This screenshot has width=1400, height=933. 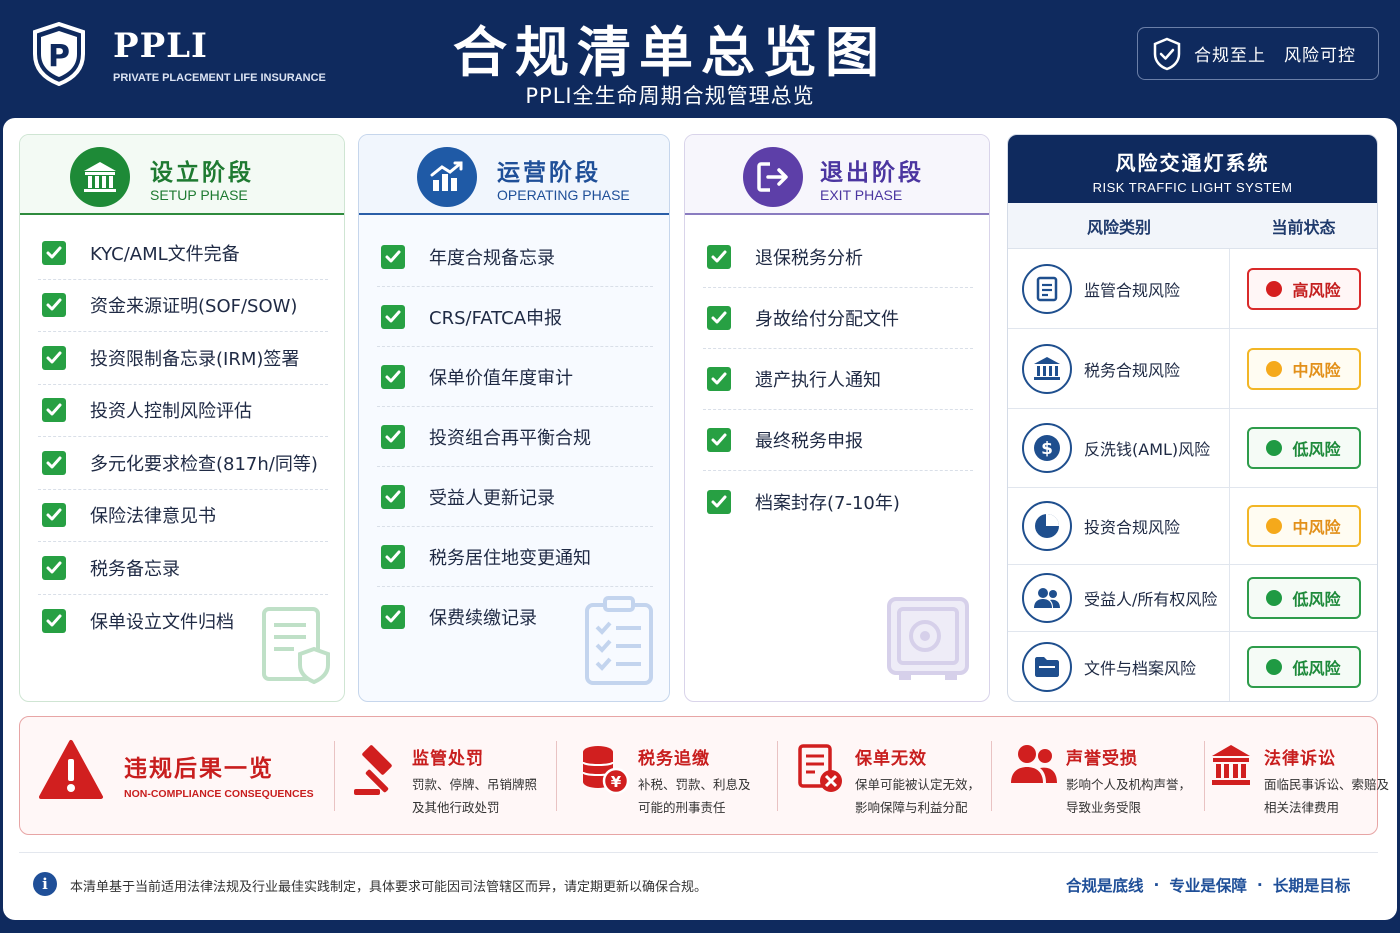 I want to click on operating-checklist-item: 受益人更新记录, so click(x=515, y=497).